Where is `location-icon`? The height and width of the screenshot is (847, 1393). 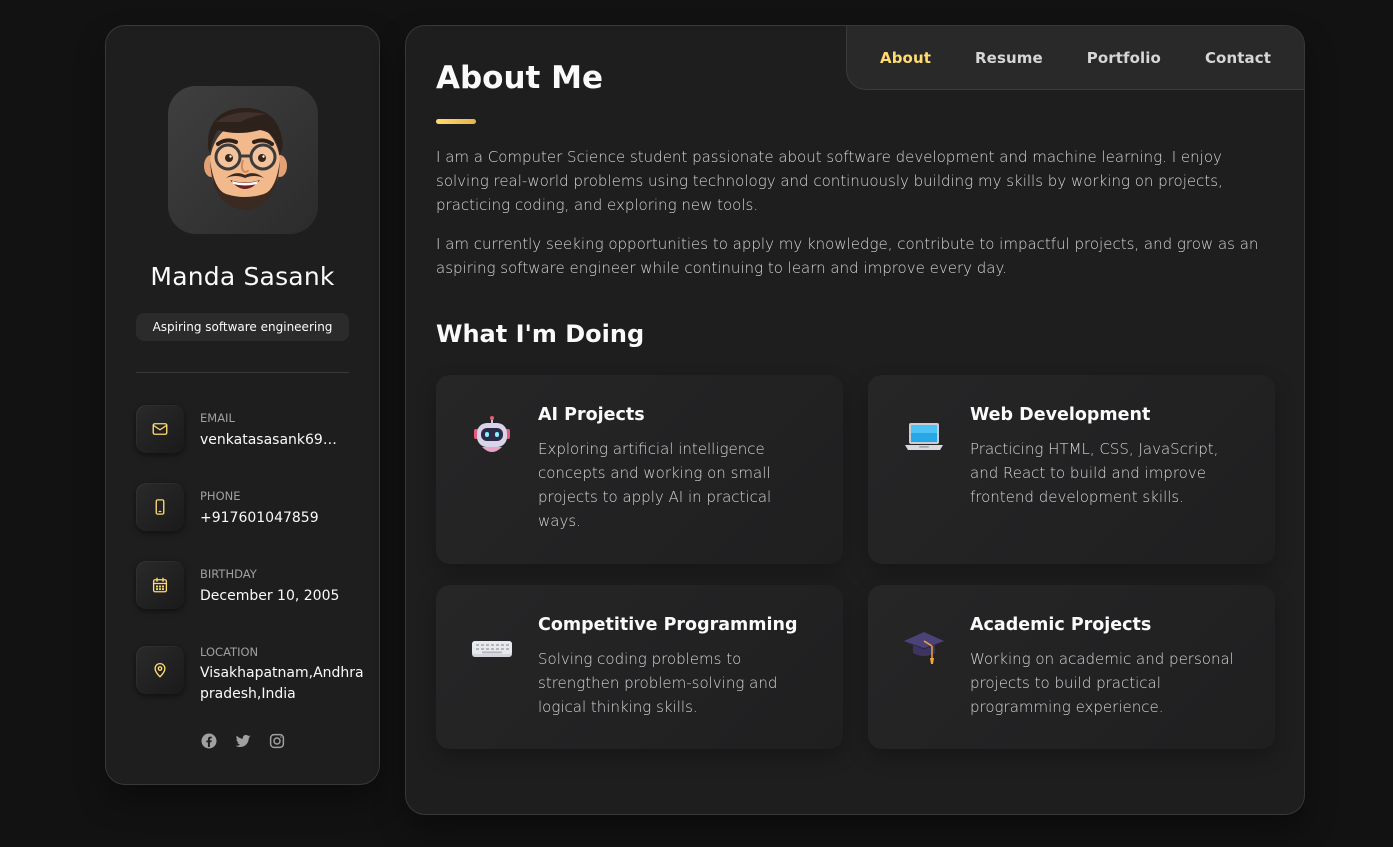
location-icon is located at coordinates (160, 670).